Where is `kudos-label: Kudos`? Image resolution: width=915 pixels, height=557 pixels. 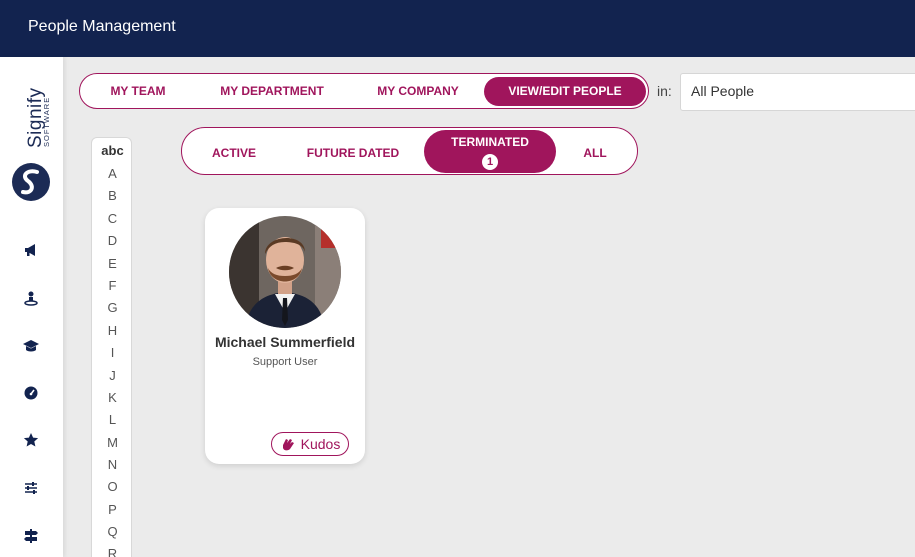 kudos-label: Kudos is located at coordinates (320, 444).